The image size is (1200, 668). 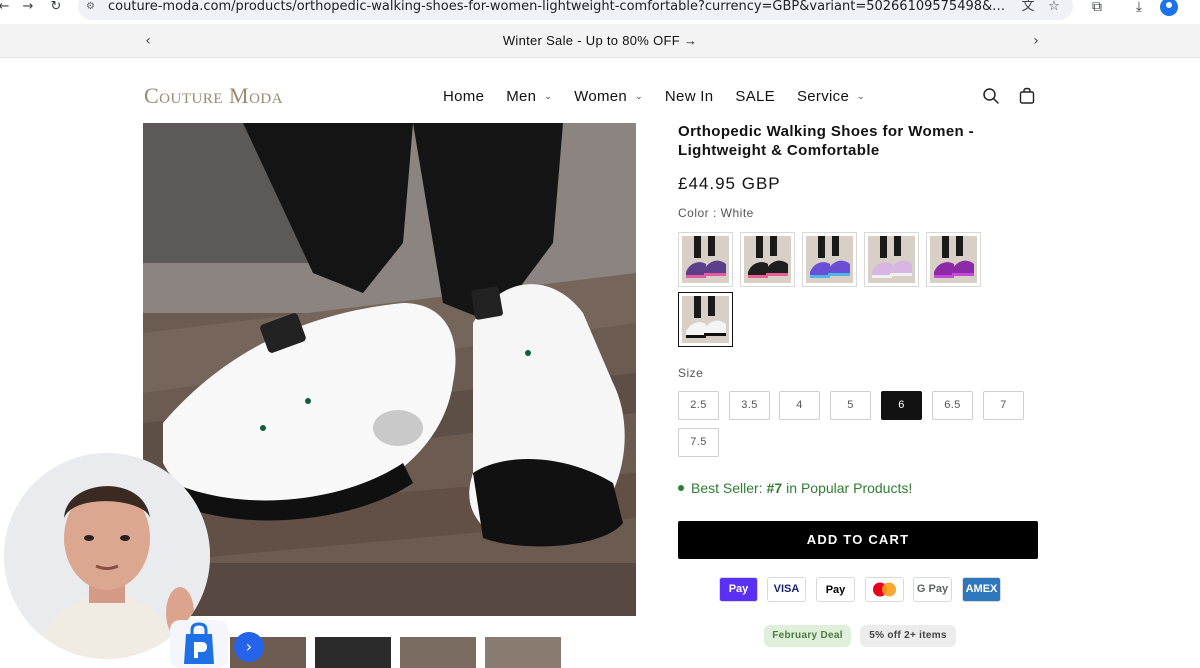 What do you see at coordinates (56, 7) in the screenshot?
I see `reload-icon: ↻` at bounding box center [56, 7].